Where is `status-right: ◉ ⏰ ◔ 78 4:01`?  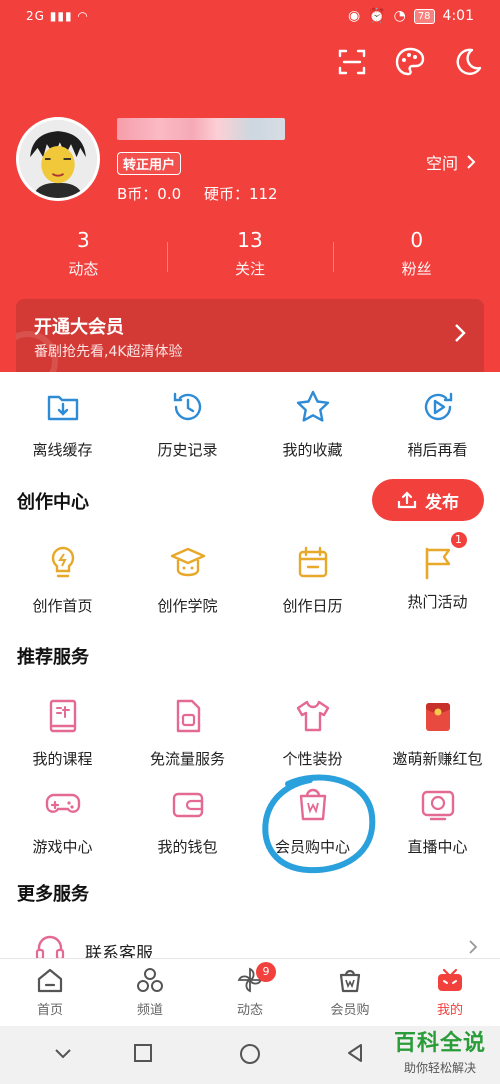
status-right: ◉ ⏰ ◔ 78 4:01 is located at coordinates (411, 16).